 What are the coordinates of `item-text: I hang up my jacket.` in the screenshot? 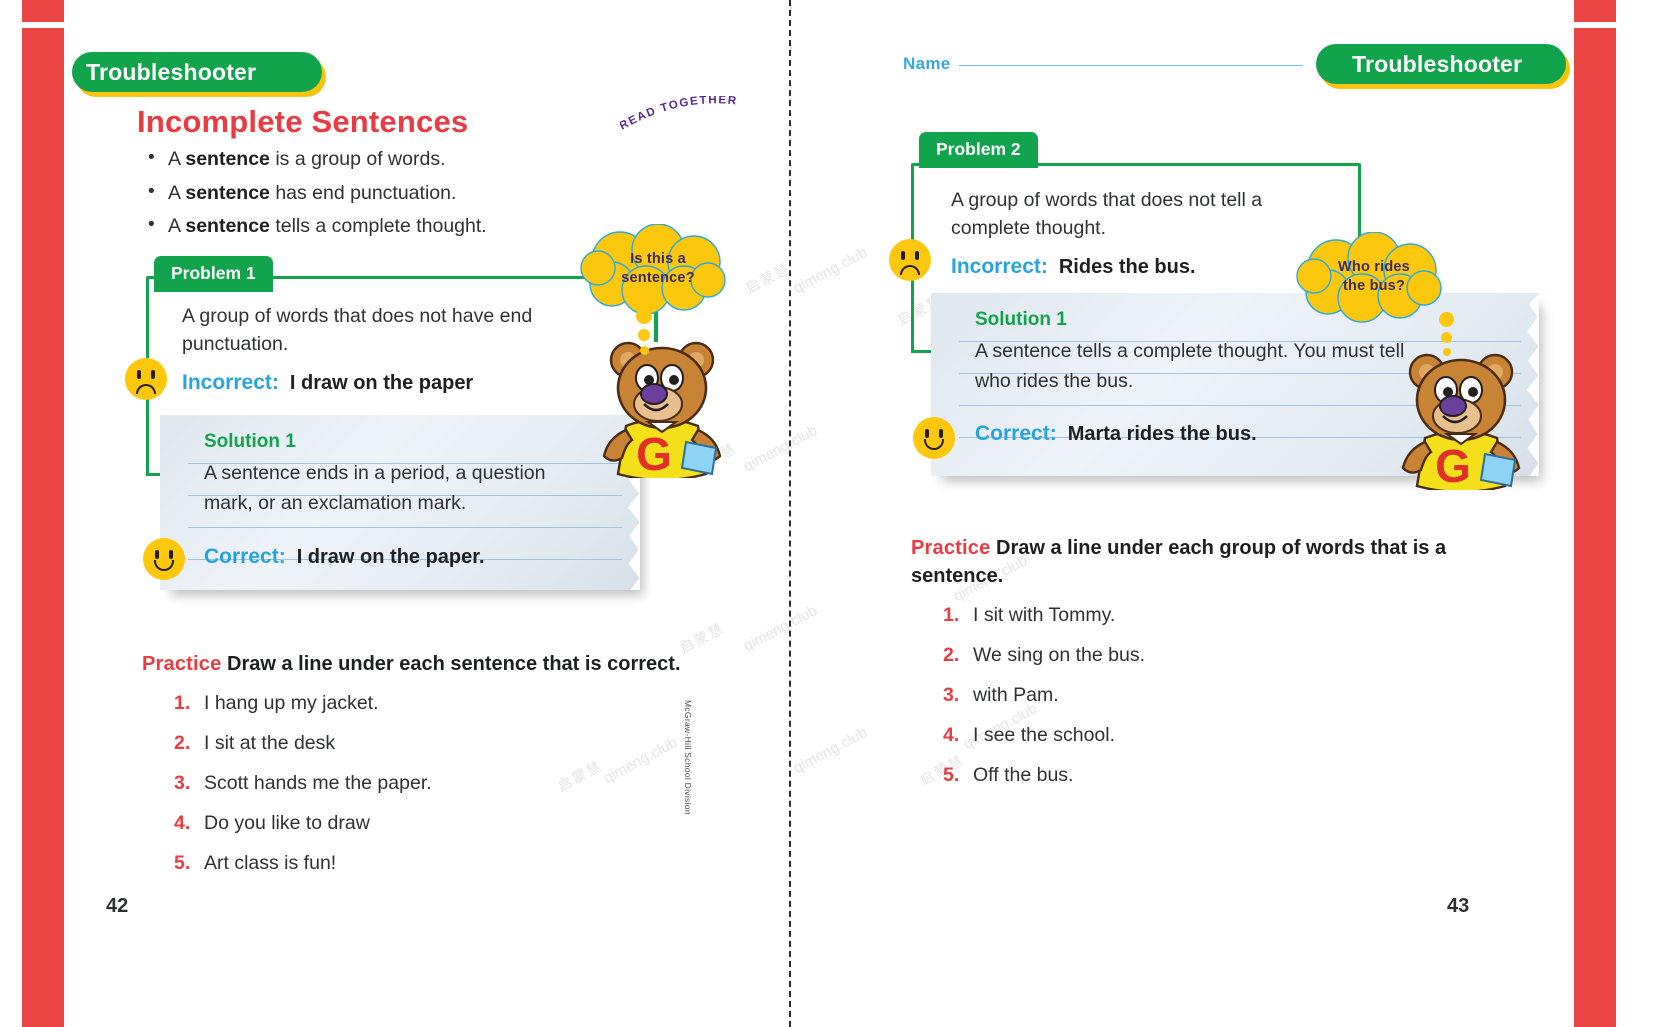 It's located at (291, 703).